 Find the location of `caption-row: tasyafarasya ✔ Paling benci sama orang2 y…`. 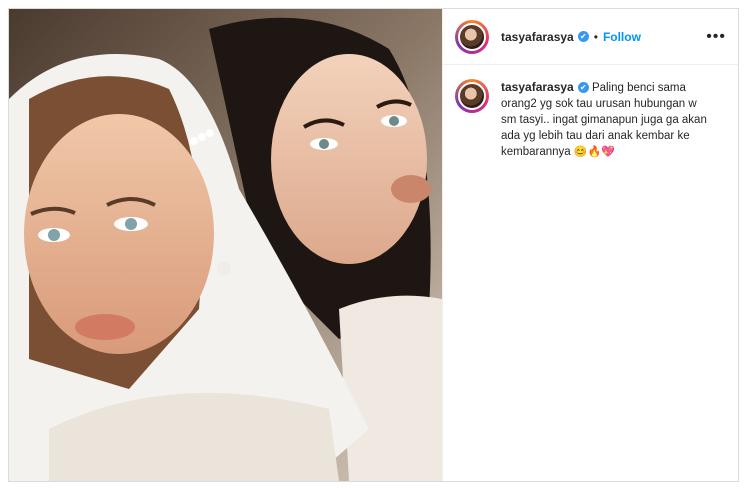

caption-row: tasyafarasya ✔ Paling benci sama orang2 y… is located at coordinates (590, 119).